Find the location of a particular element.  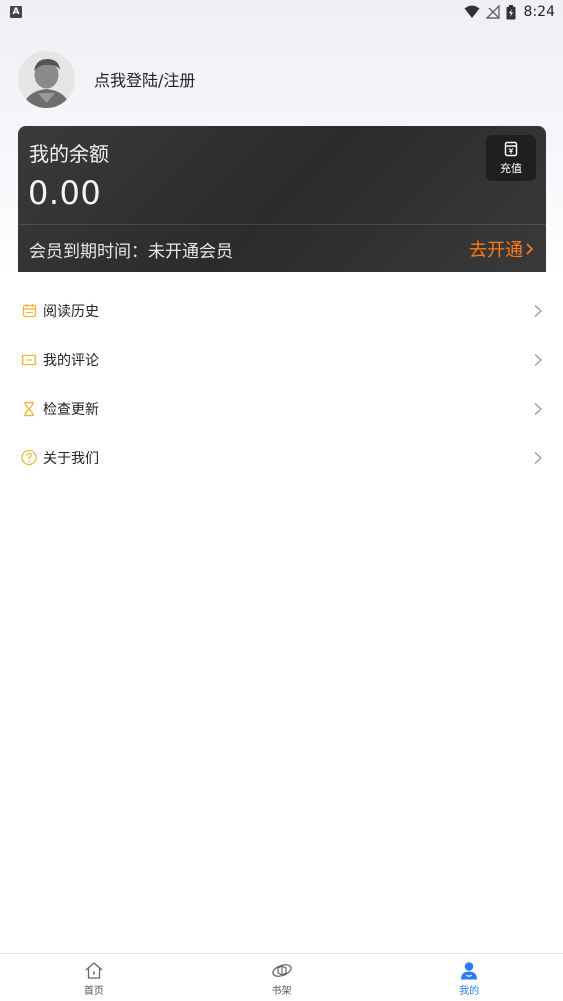

menu-label: 我的评论 is located at coordinates (71, 360).